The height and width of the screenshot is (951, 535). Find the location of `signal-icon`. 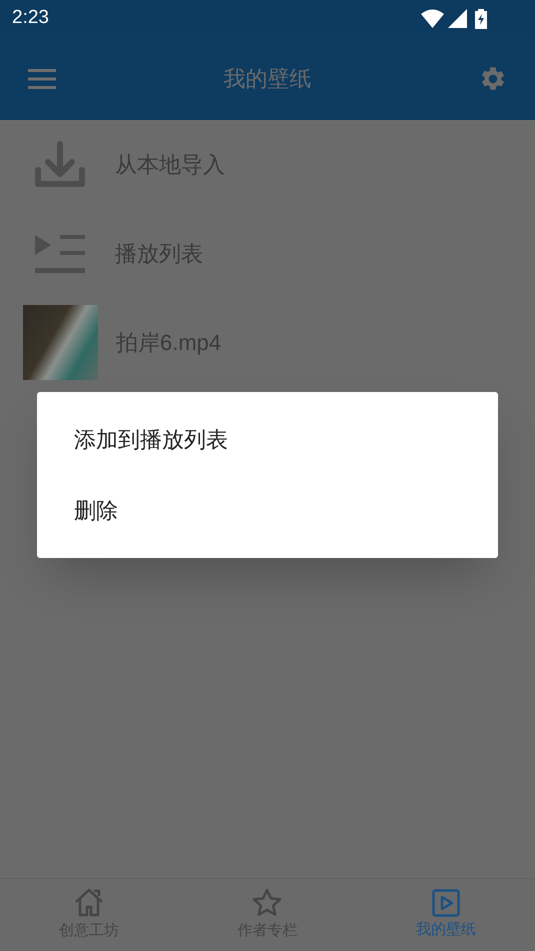

signal-icon is located at coordinates (457, 18).